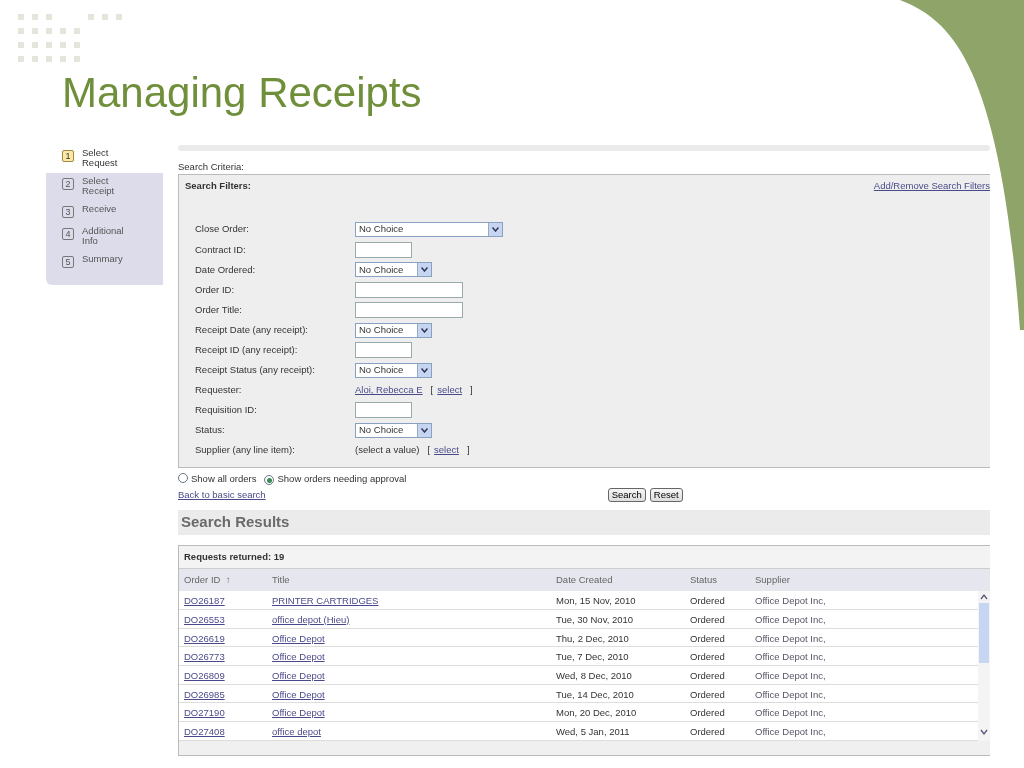  I want to click on order-id-link: DO26619, so click(204, 638).